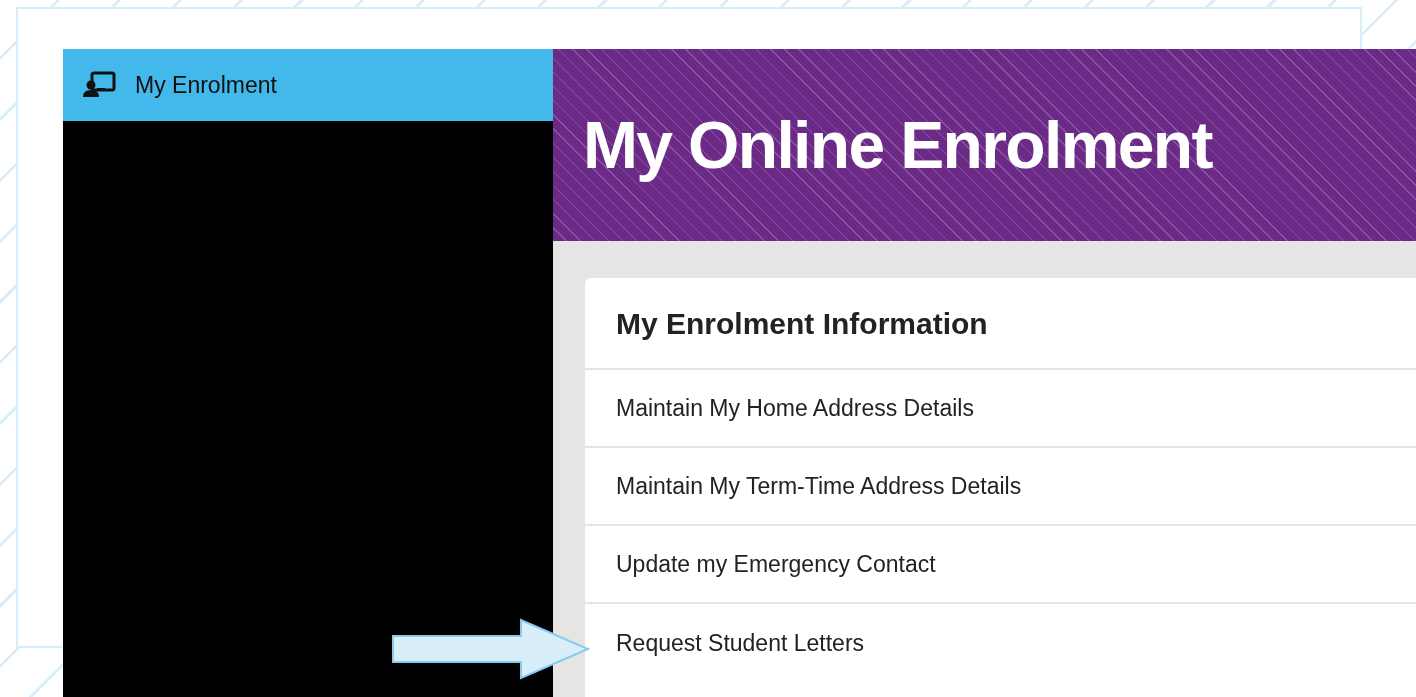  I want to click on sidebar-header-title: My Enrolment, so click(206, 85).